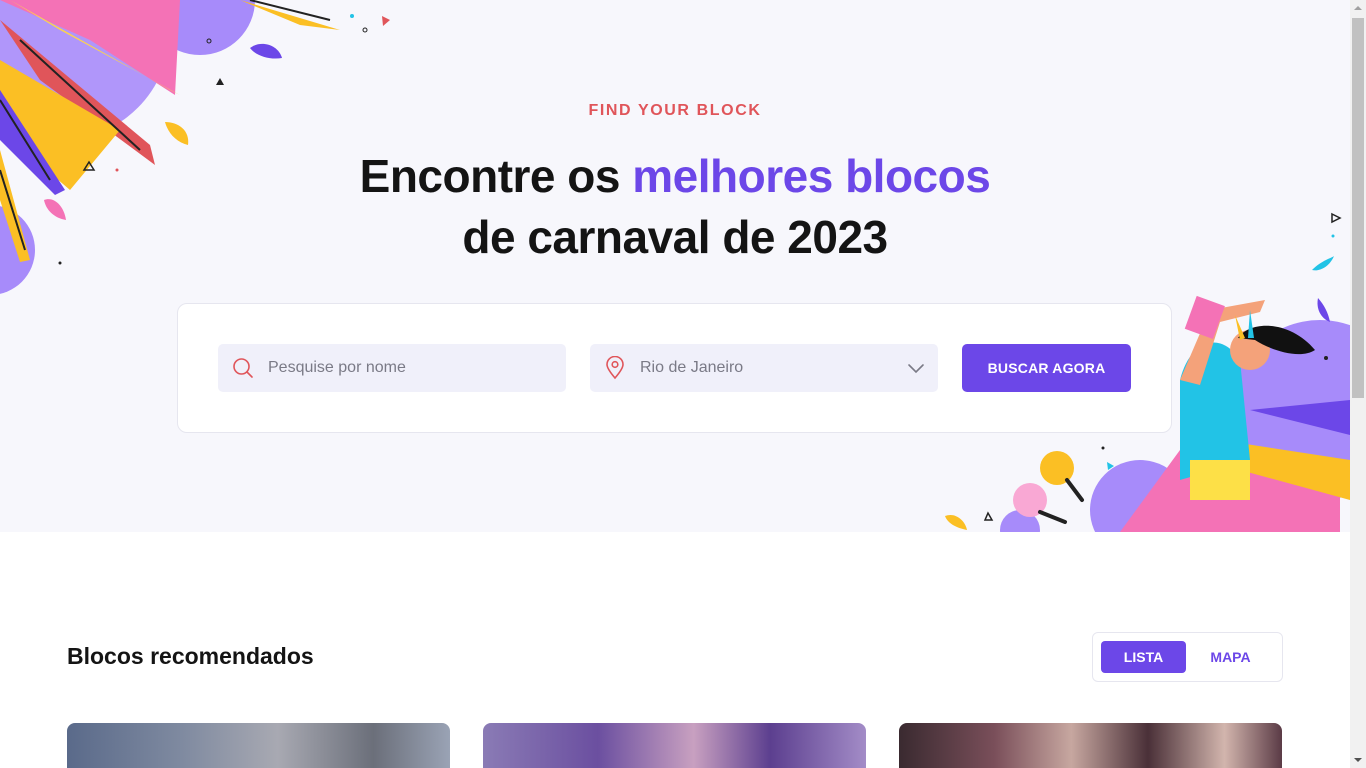 The width and height of the screenshot is (1366, 768). Describe the element at coordinates (398, 368) in the screenshot. I see `search-input` at that location.